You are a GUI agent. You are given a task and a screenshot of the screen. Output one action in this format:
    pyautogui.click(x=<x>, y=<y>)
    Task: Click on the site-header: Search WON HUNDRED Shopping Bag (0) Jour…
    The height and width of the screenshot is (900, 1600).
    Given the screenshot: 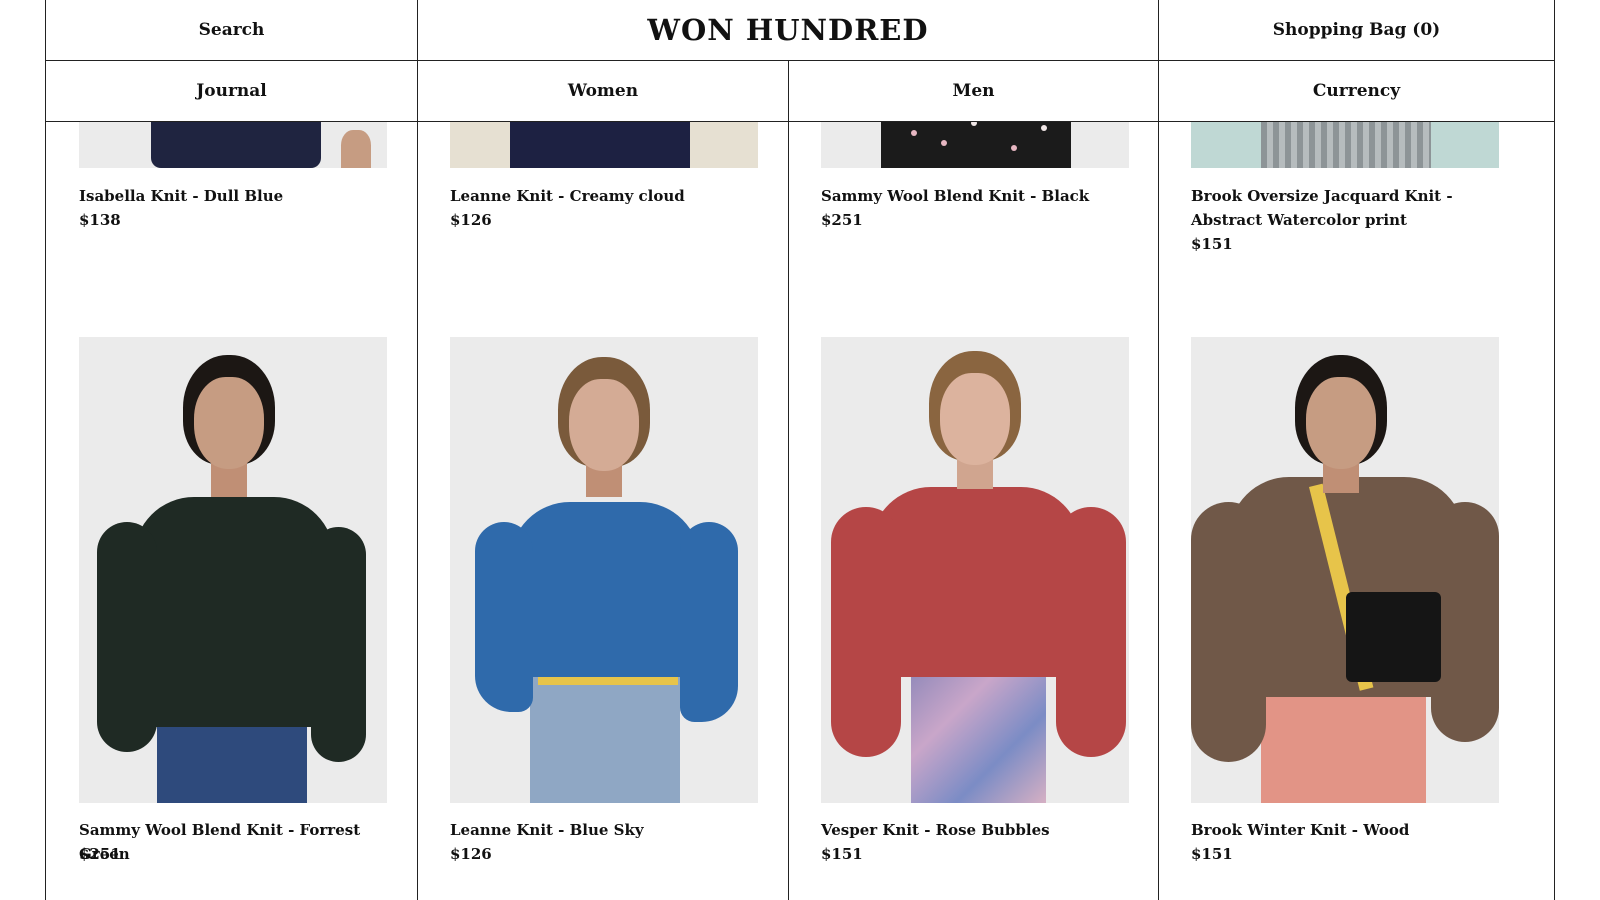 What is the action you would take?
    pyautogui.click(x=800, y=61)
    